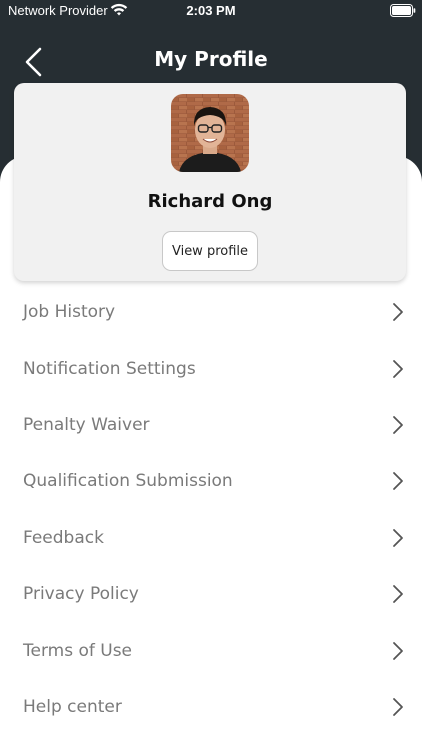 This screenshot has width=422, height=750. I want to click on menu-item-label: Feedback, so click(63, 537).